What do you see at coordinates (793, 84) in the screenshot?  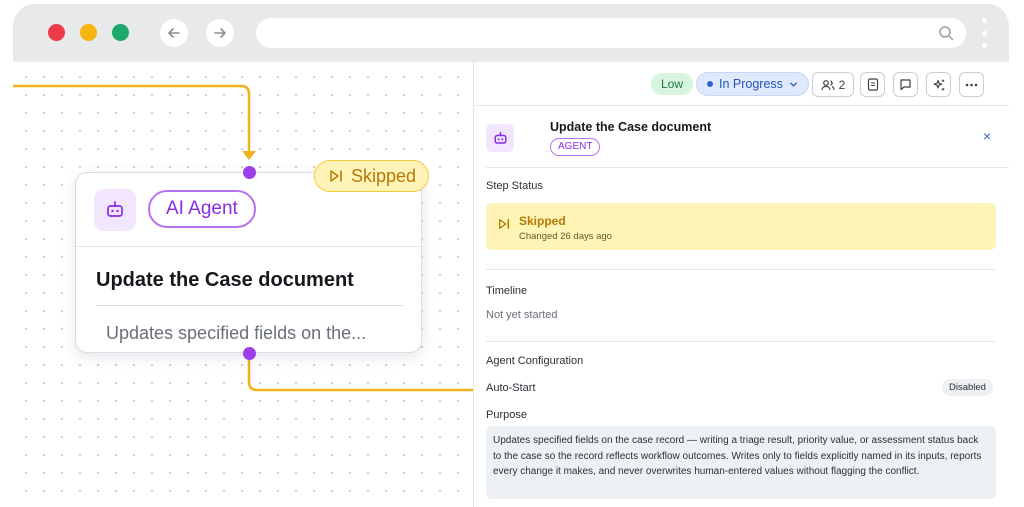 I see `chevron-down-icon` at bounding box center [793, 84].